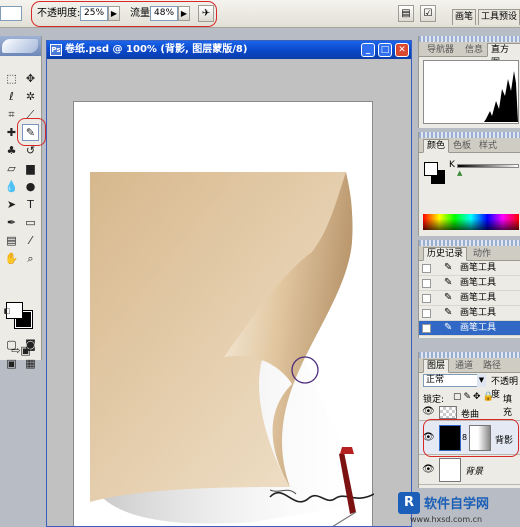 This screenshot has width=520, height=527. Describe the element at coordinates (499, 17) in the screenshot. I see `tab-tool-presets: 工具预设` at that location.